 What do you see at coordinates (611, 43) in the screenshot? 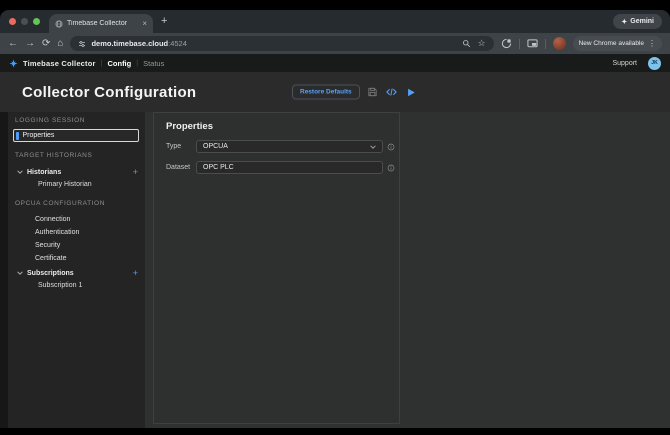
I see `chrome-update-label: New Chrome available` at bounding box center [611, 43].